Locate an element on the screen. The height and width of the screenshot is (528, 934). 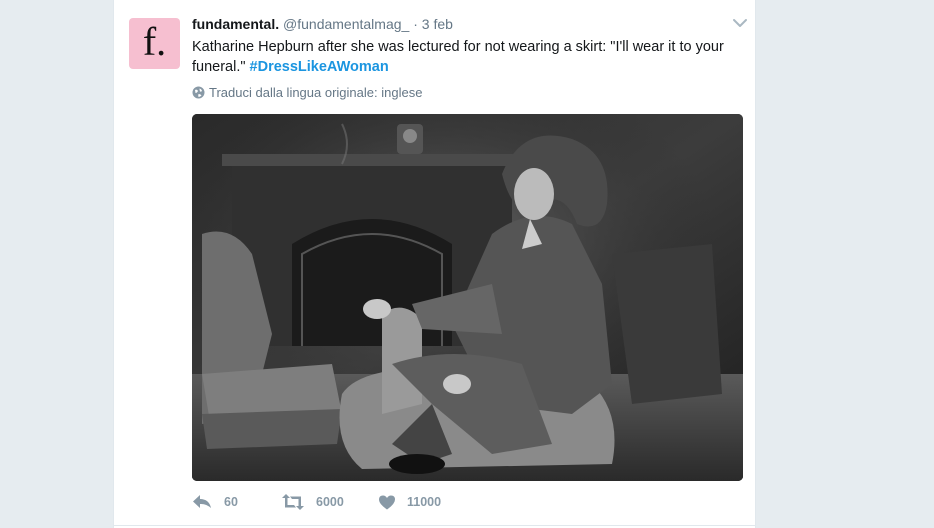
tweet-actions: 60 6000 11000 is located at coordinates (330, 502).